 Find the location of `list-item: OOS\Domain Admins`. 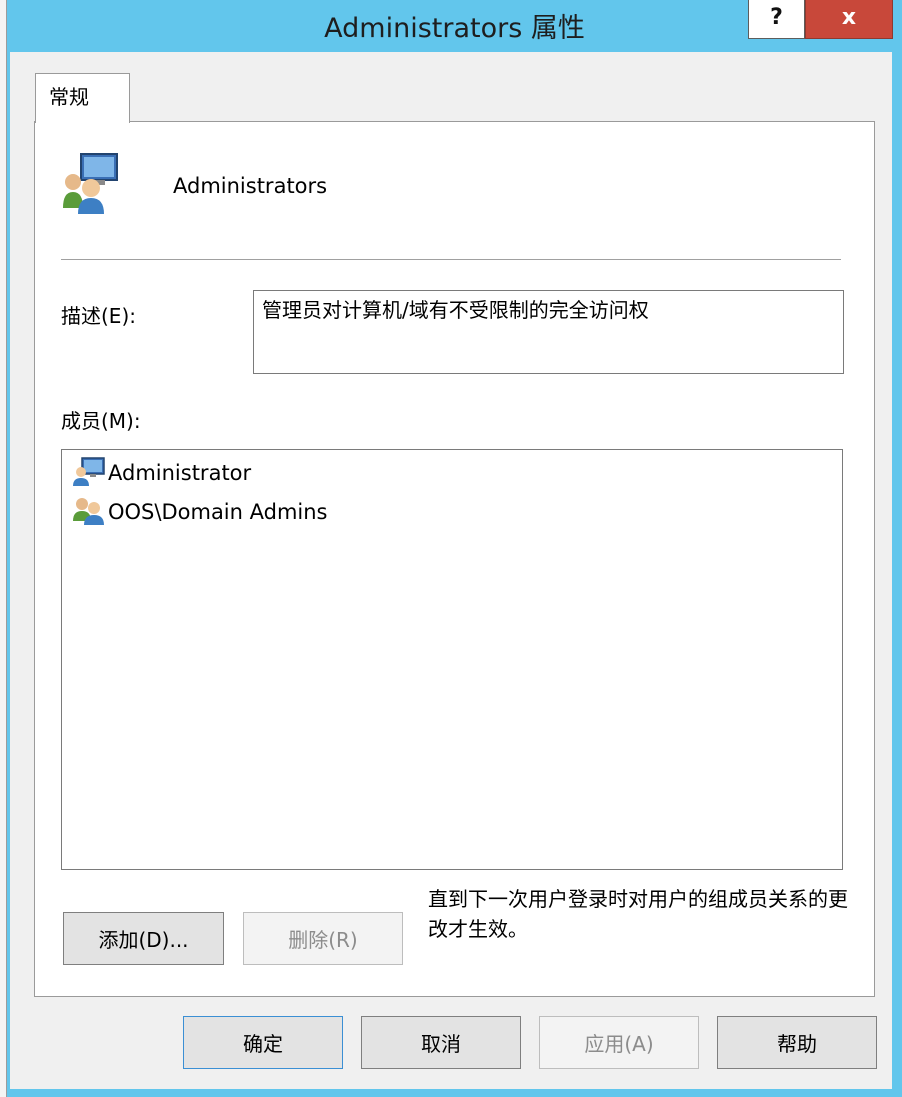

list-item: OOS\Domain Admins is located at coordinates (200, 512).